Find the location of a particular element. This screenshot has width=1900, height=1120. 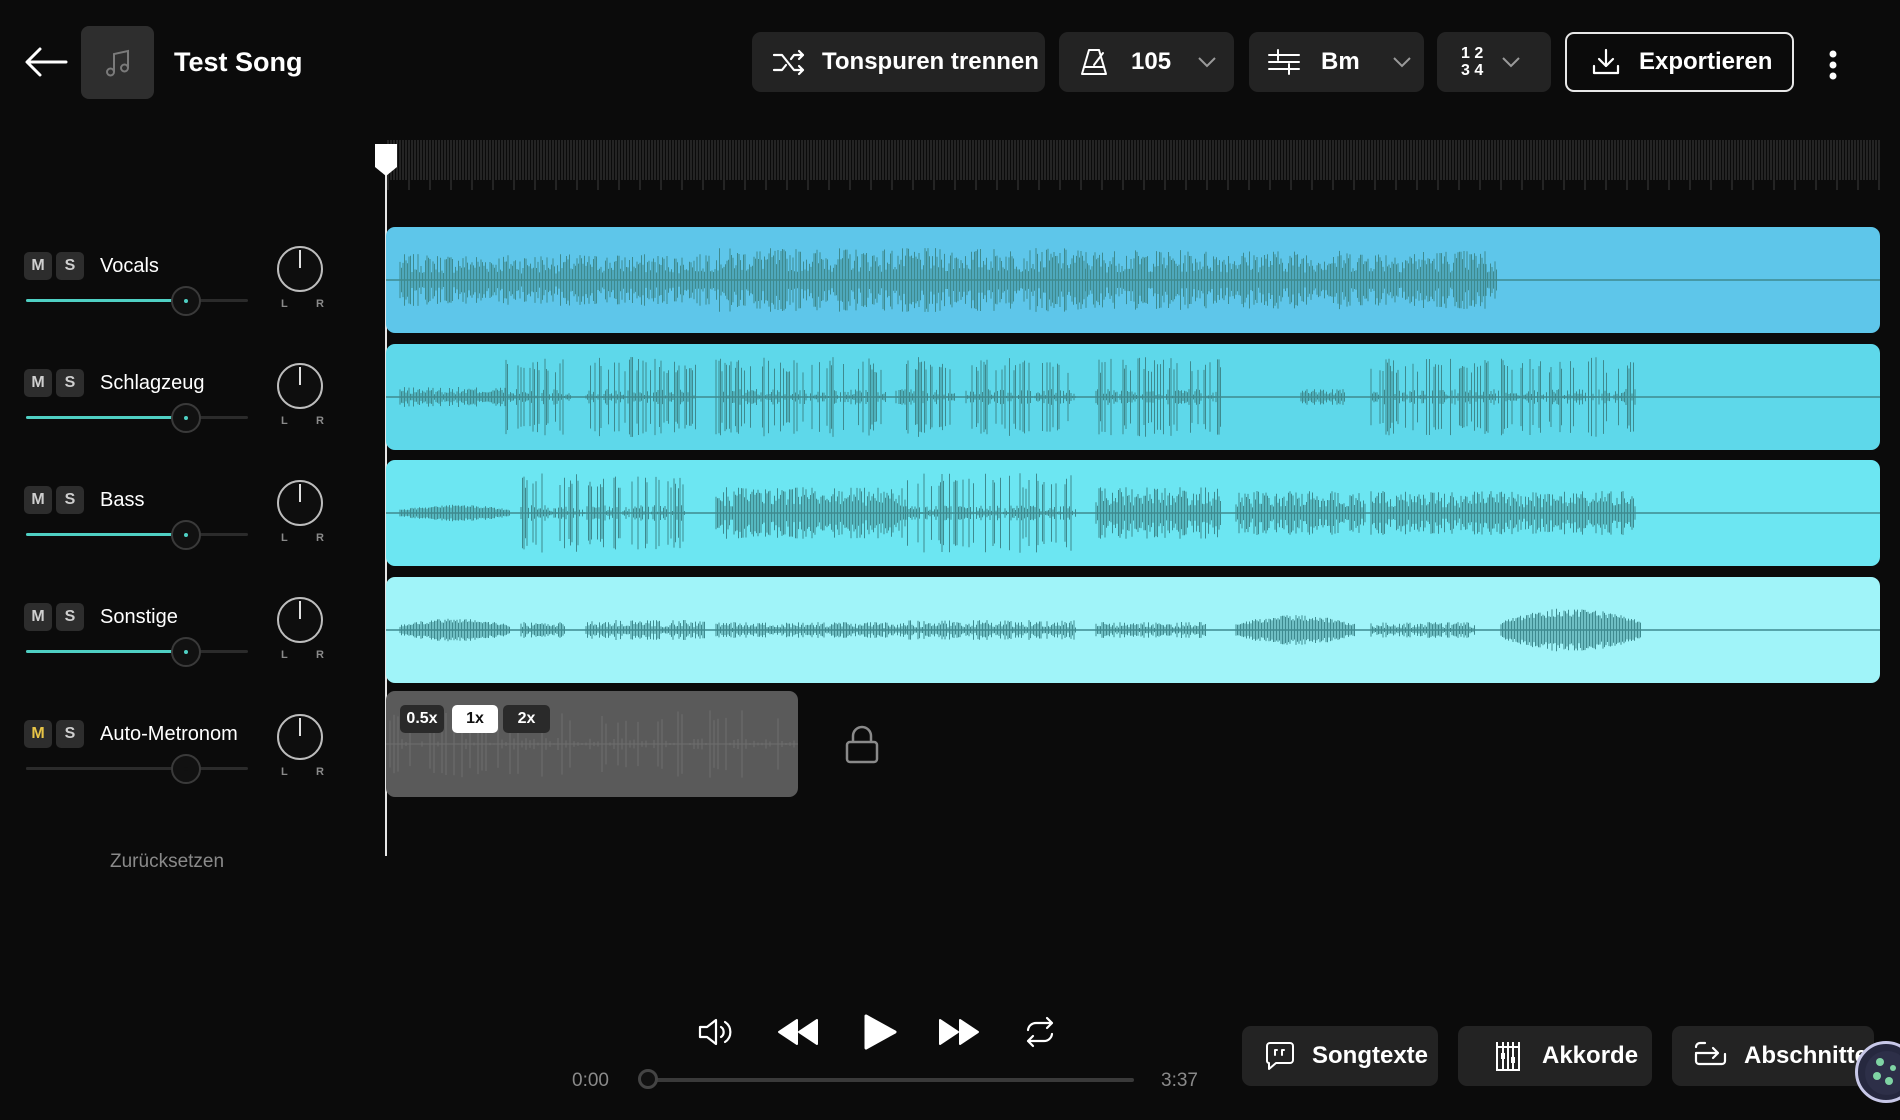

playhead-handle is located at coordinates (386, 160).